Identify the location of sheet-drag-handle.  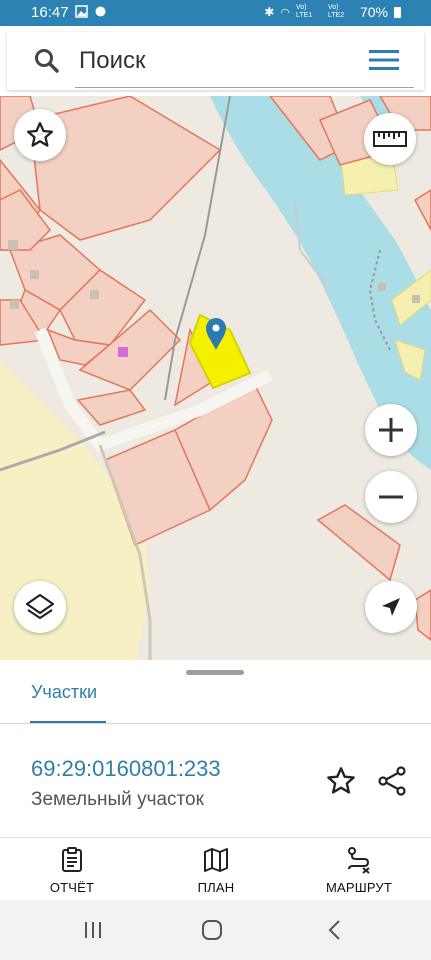
(215, 672).